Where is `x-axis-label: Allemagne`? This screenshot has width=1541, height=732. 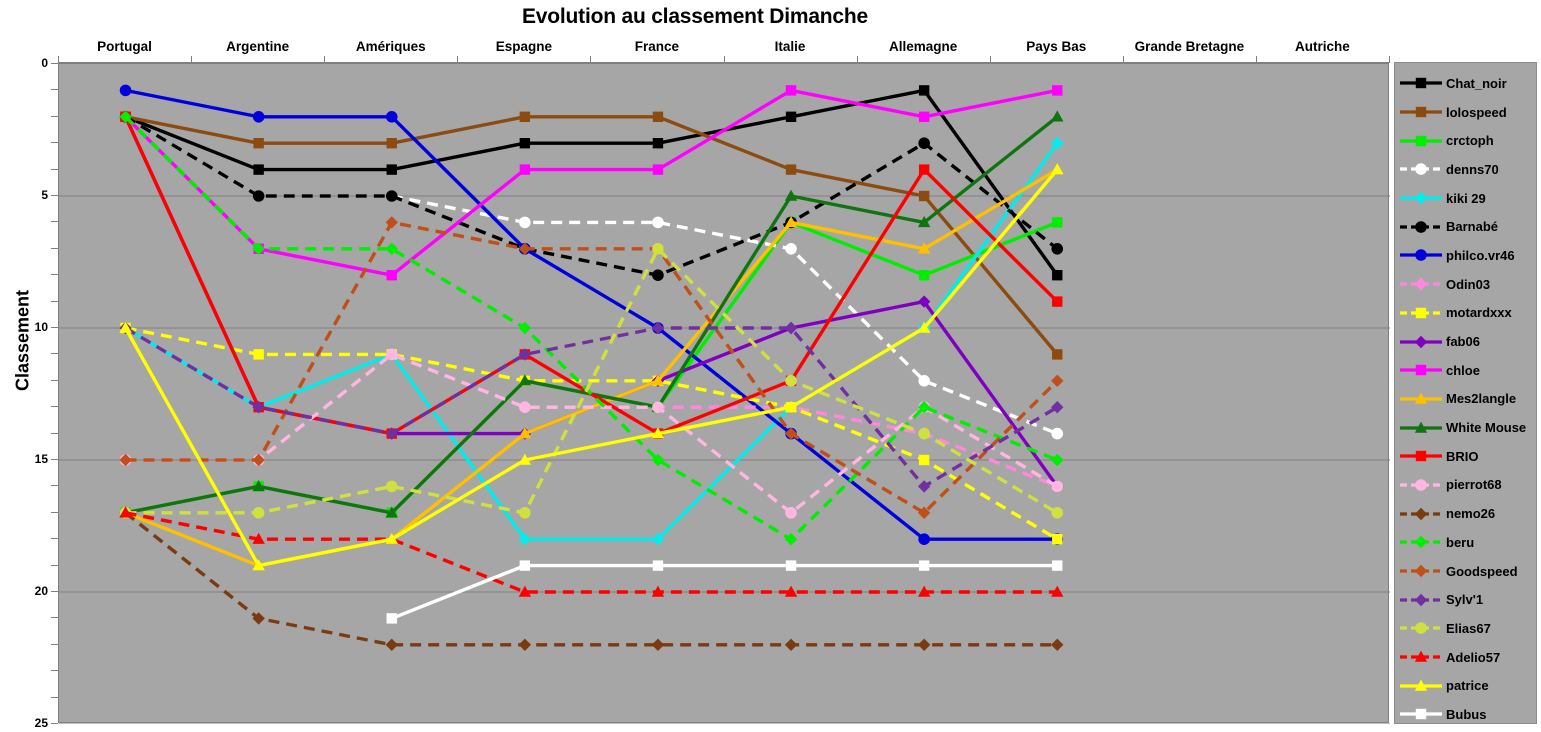 x-axis-label: Allemagne is located at coordinates (923, 46).